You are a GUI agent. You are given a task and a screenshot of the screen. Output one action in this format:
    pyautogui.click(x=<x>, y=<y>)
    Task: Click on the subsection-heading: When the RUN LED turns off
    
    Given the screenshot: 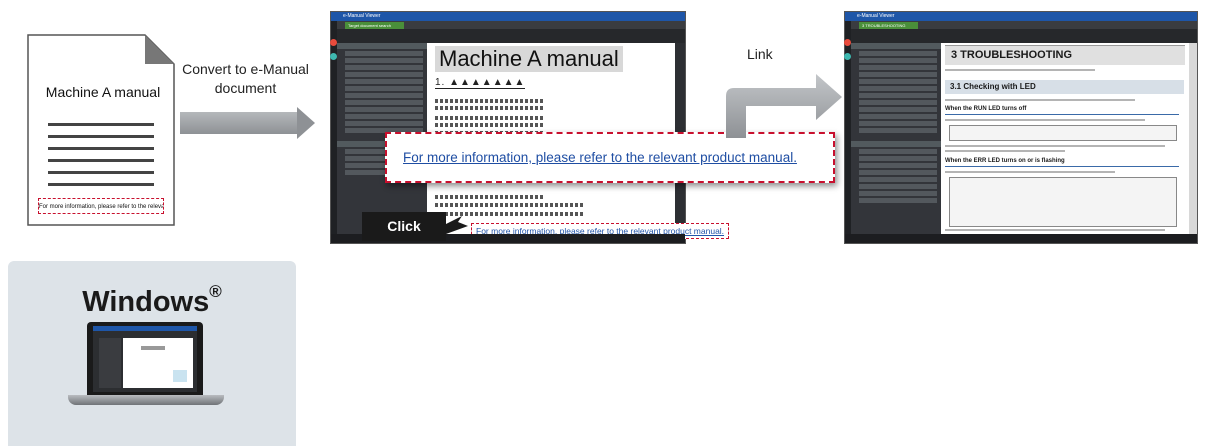 What is the action you would take?
    pyautogui.click(x=1062, y=110)
    